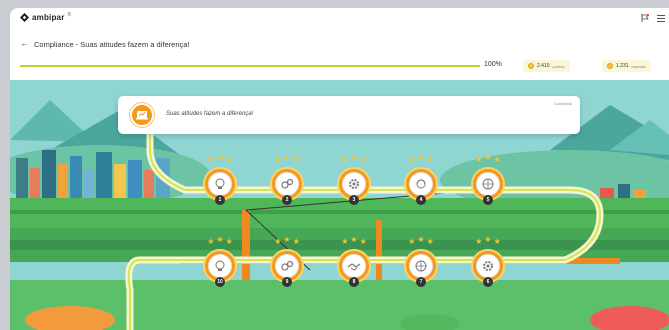 The width and height of the screenshot is (669, 330). I want to click on node-number: 8, so click(354, 282).